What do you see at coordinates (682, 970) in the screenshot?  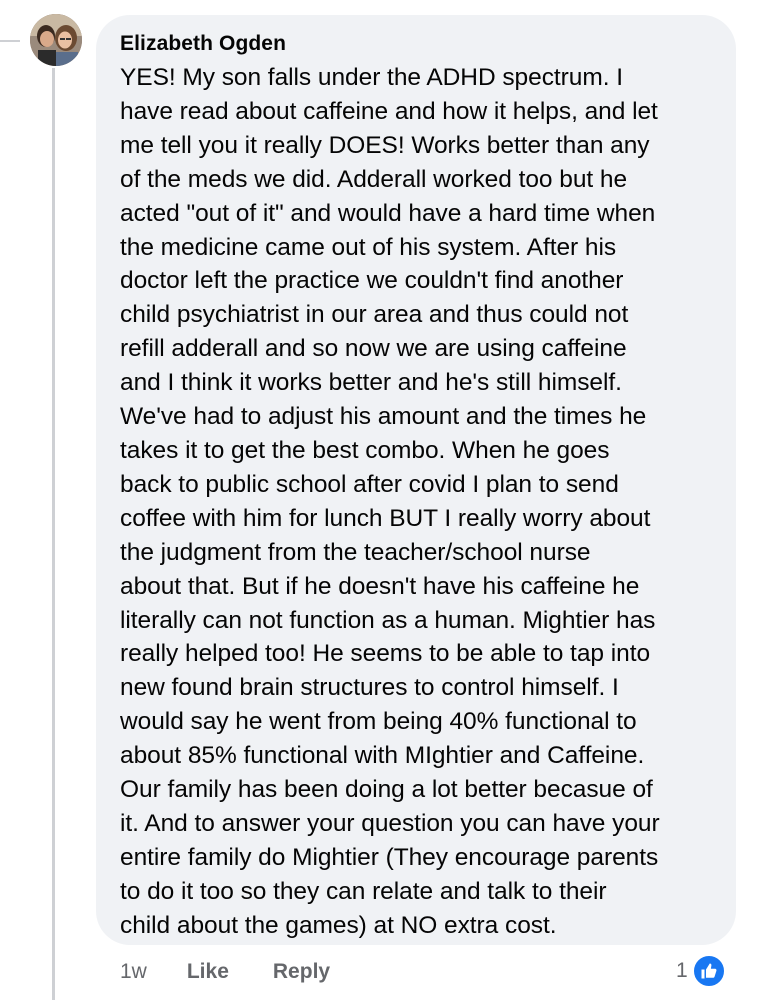 I see `reaction-count: 1` at bounding box center [682, 970].